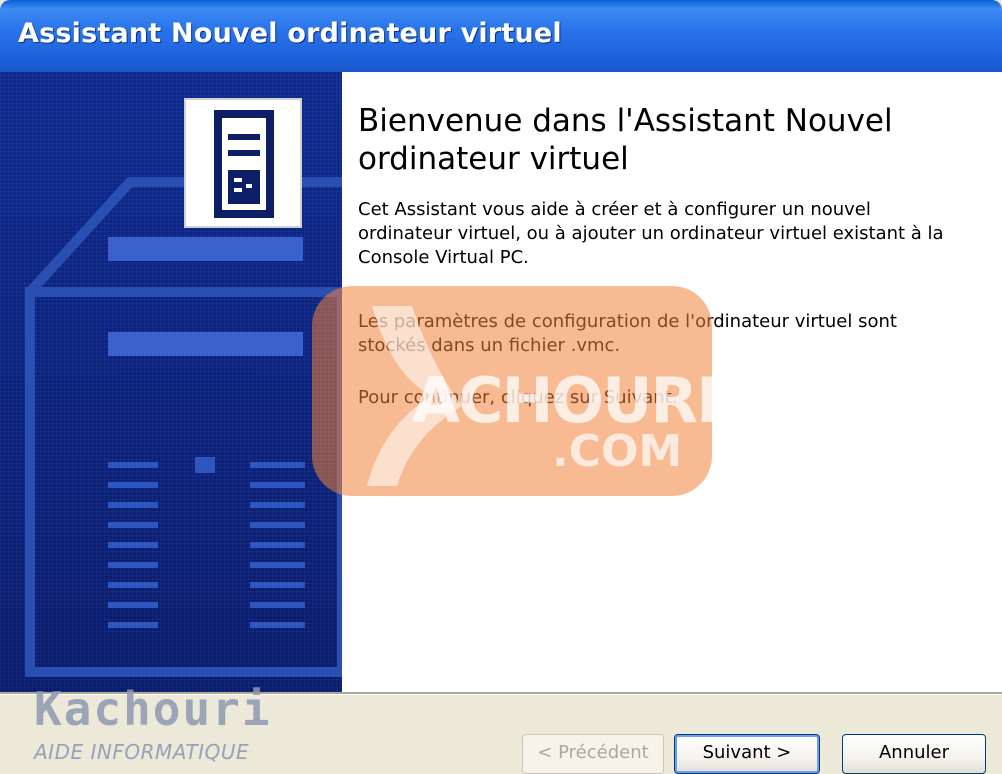 The image size is (1002, 774). Describe the element at coordinates (747, 754) in the screenshot. I see `next-button: Suivant >` at that location.